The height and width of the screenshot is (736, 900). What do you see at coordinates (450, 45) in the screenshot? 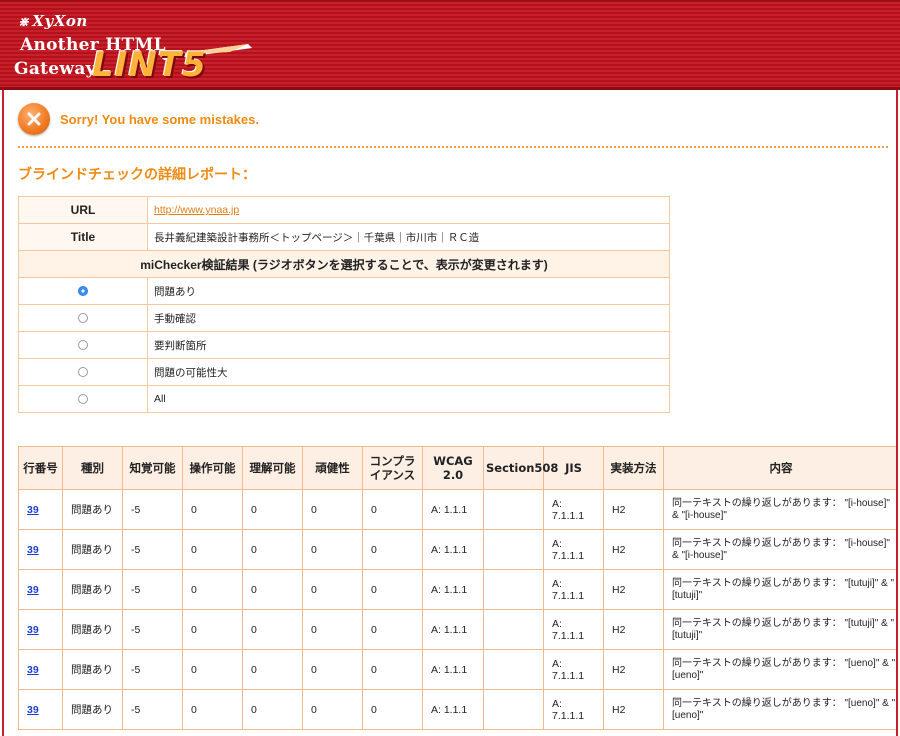
I see `header-banner: ⋇ XyXon Another HTML Gateway LINT5` at bounding box center [450, 45].